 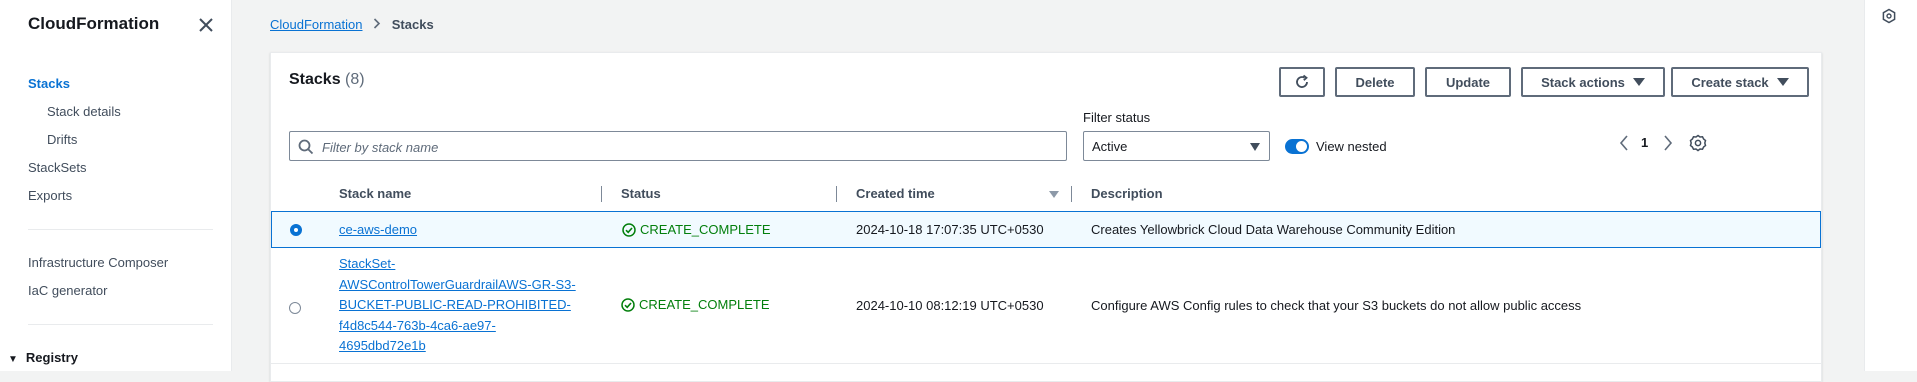 I want to click on right-utility-rail, so click(x=1890, y=185).